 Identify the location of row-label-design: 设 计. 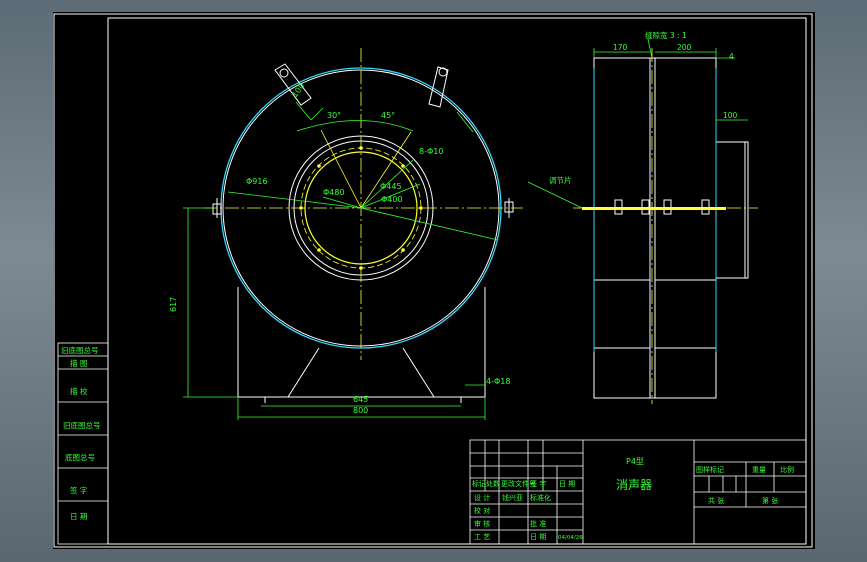
(482, 497).